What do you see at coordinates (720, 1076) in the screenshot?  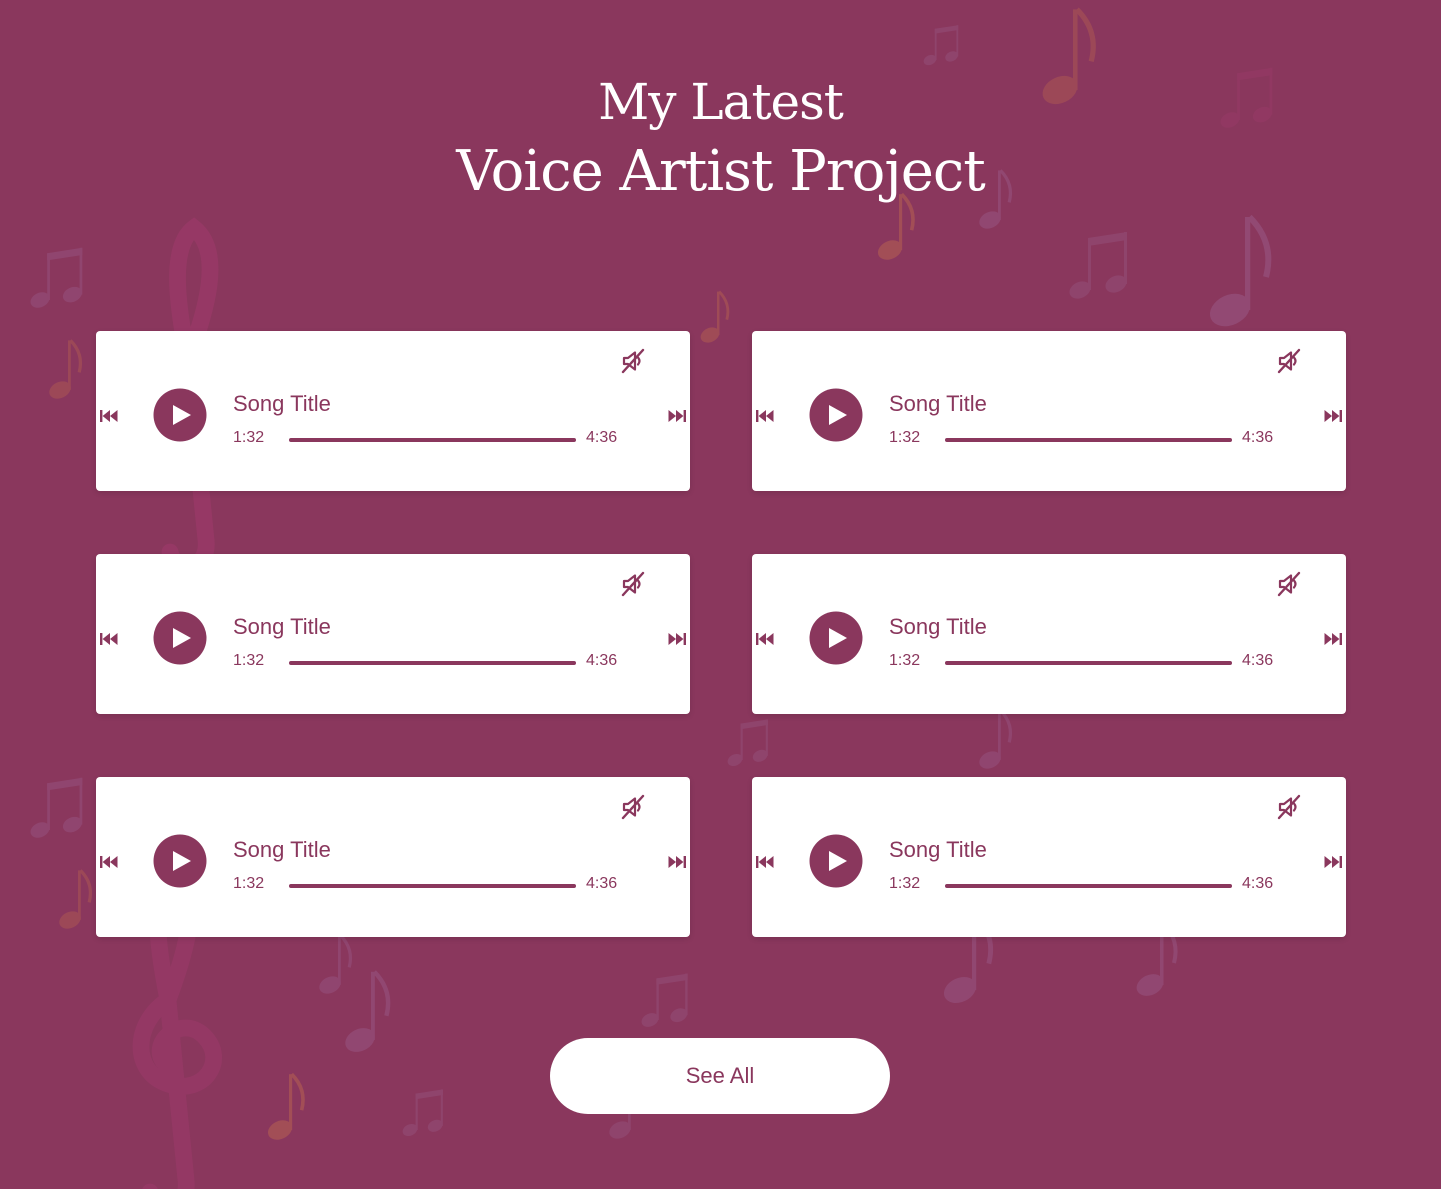 I see `see-all-button: See All` at bounding box center [720, 1076].